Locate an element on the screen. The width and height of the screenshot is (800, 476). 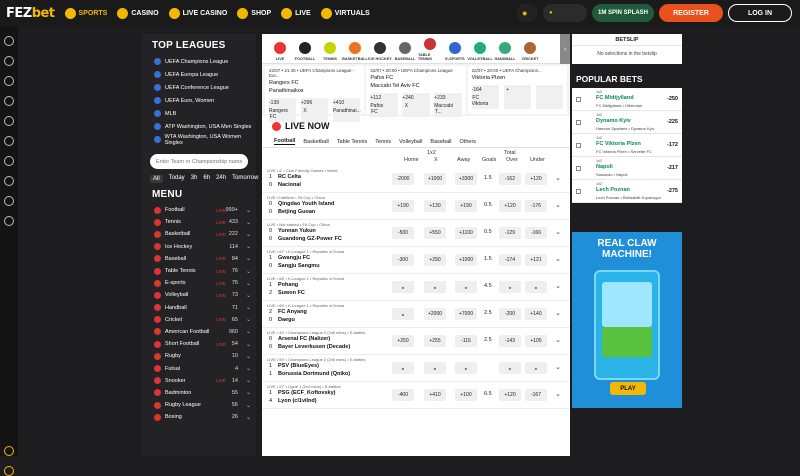
nav-virtuals: VIRTUALS is located at coordinates (345, 13).